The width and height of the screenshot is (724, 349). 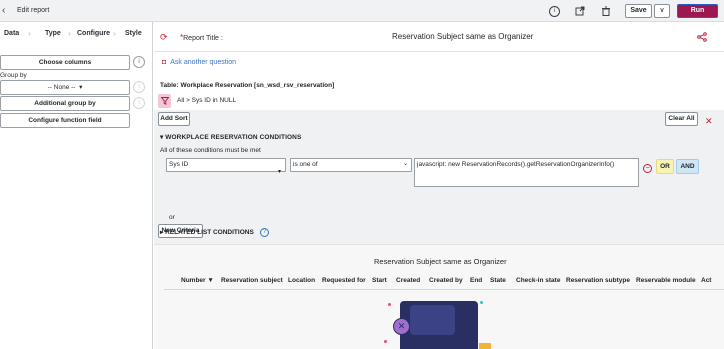 I want to click on page-title: Edit report, so click(x=33, y=10).